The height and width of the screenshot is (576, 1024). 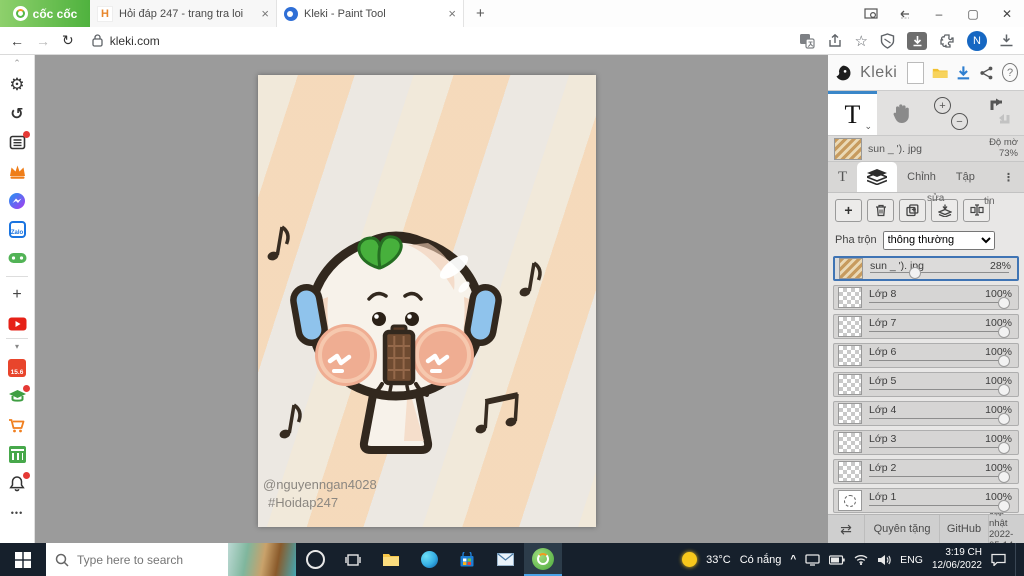 What do you see at coordinates (17, 63) in the screenshot?
I see `sidebar-collapse-icon: ⌃` at bounding box center [17, 63].